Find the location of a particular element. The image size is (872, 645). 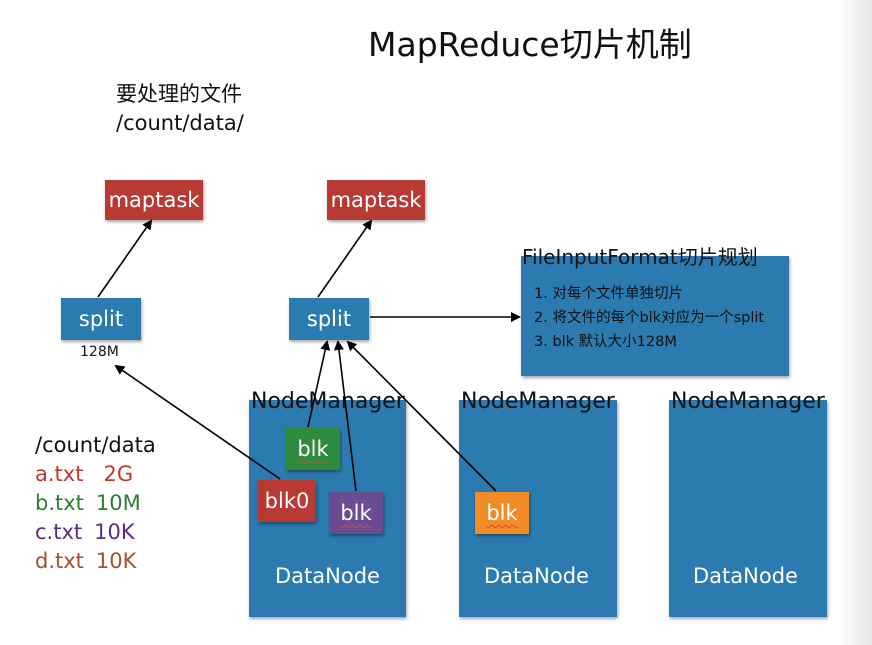

arrow-blk0-to-split1 is located at coordinates (197, 422).